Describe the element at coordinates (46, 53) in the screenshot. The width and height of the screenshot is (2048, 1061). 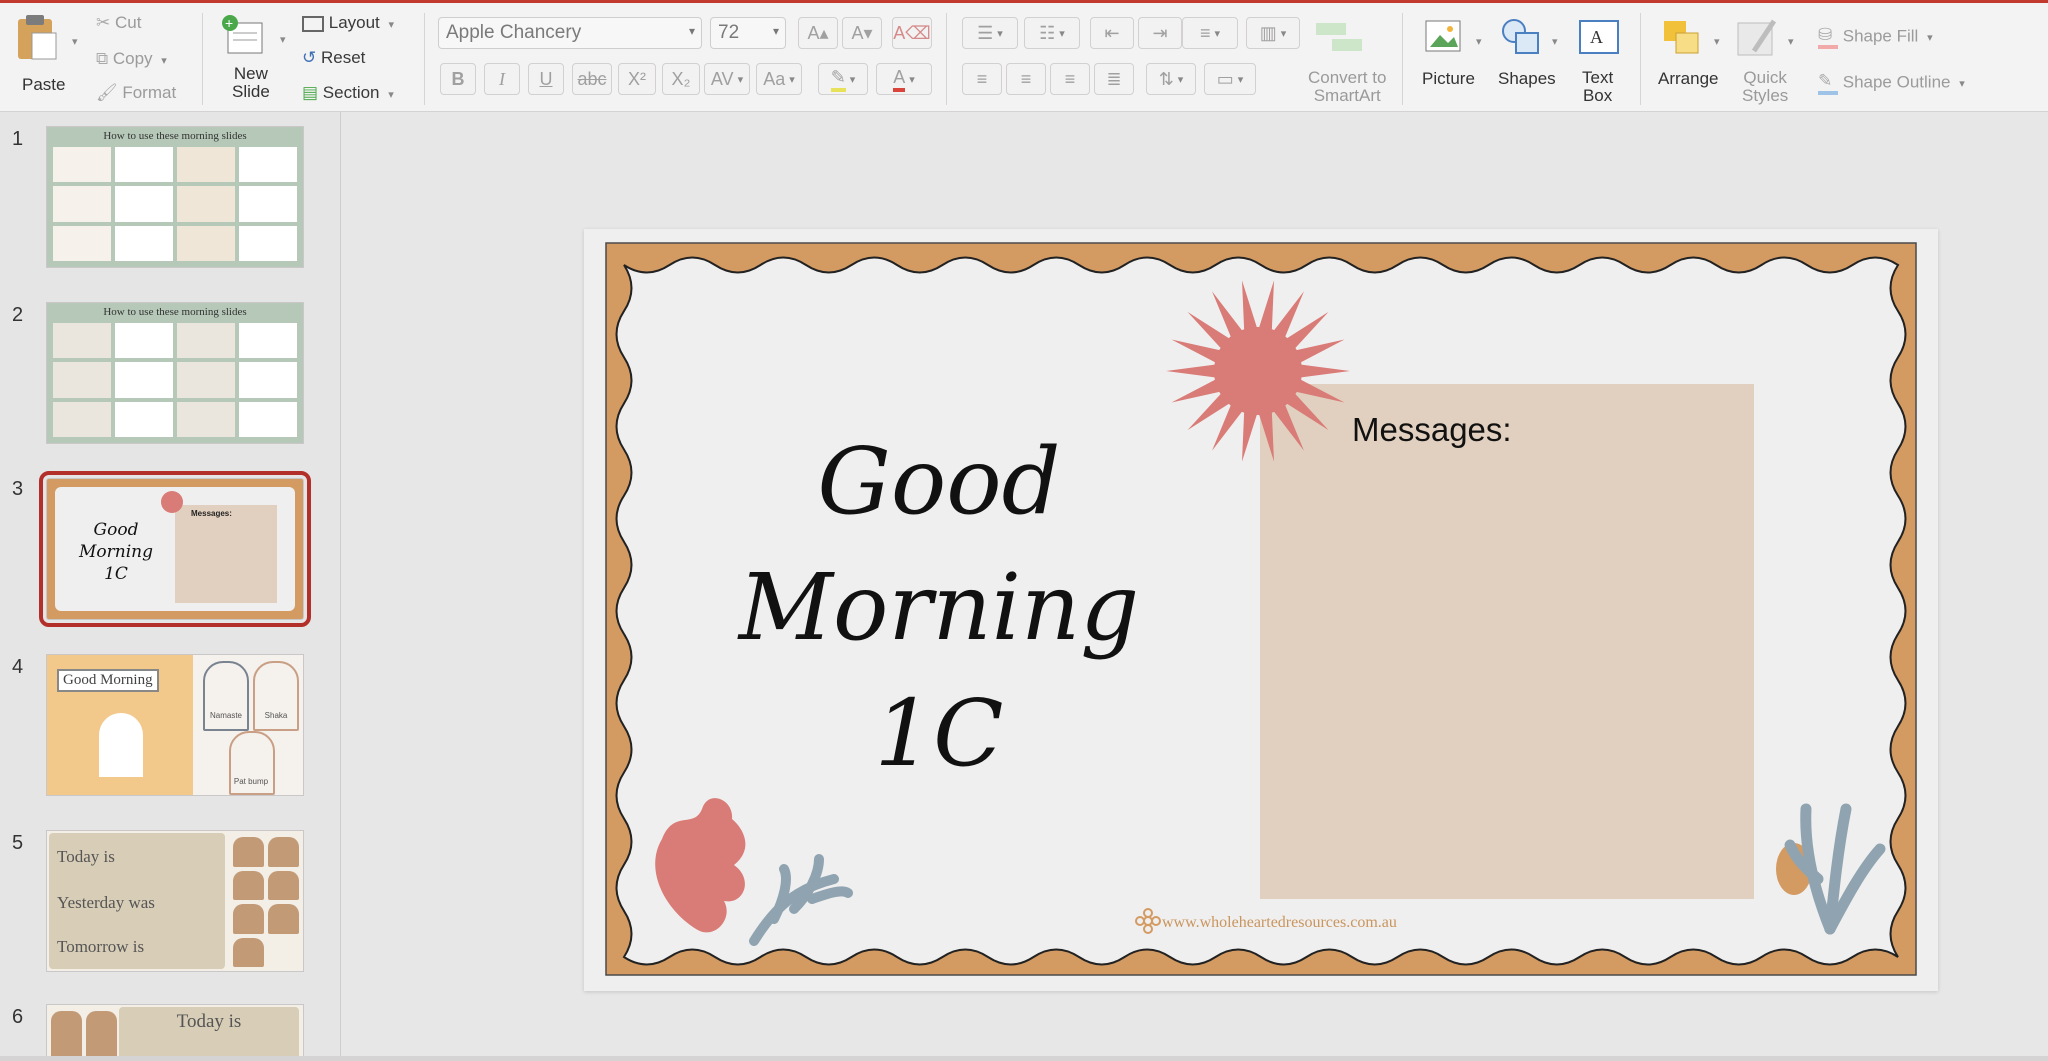
I see `paste-button: ▾ Paste` at that location.